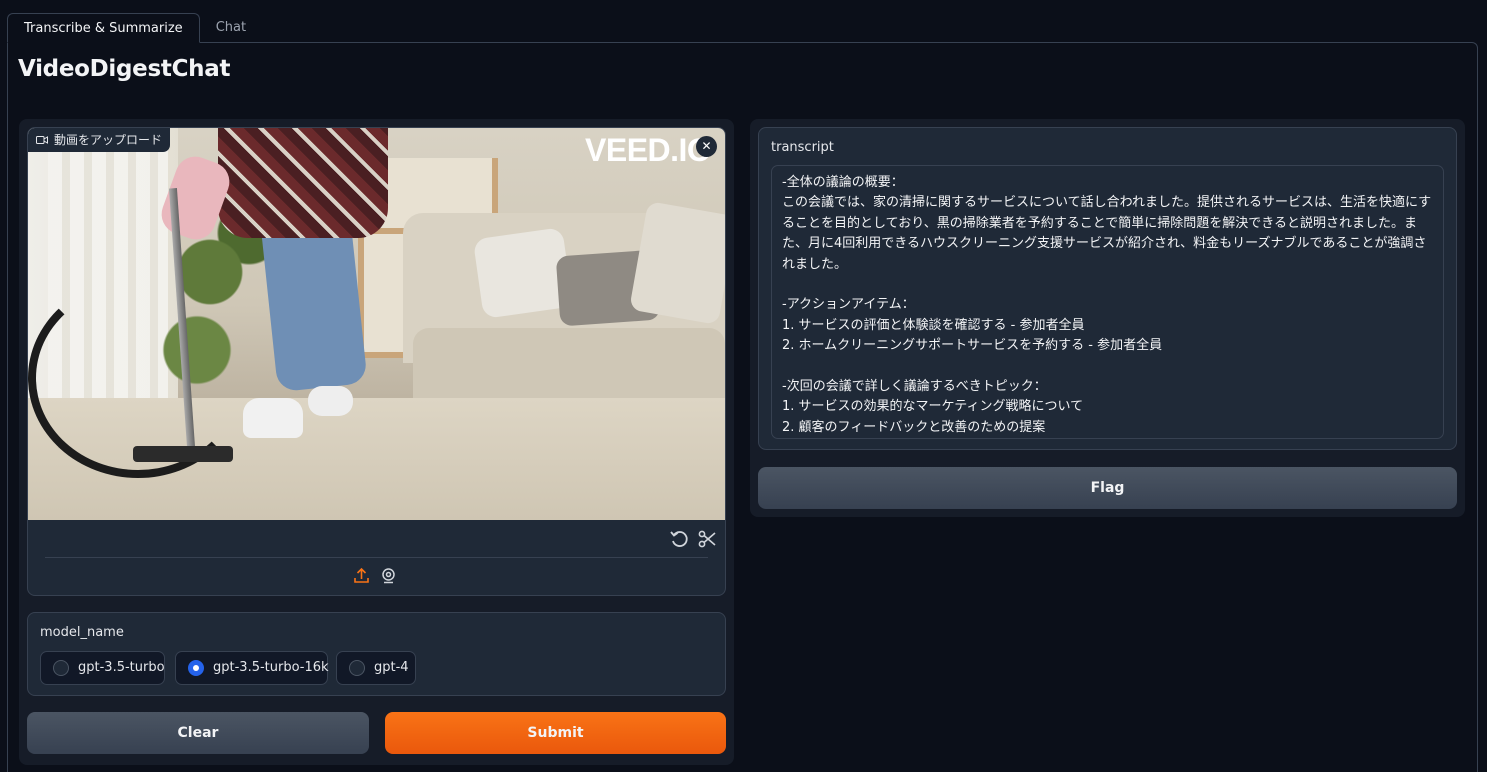 This screenshot has height=772, width=1487. What do you see at coordinates (375, 575) in the screenshot?
I see `video-source-selector` at bounding box center [375, 575].